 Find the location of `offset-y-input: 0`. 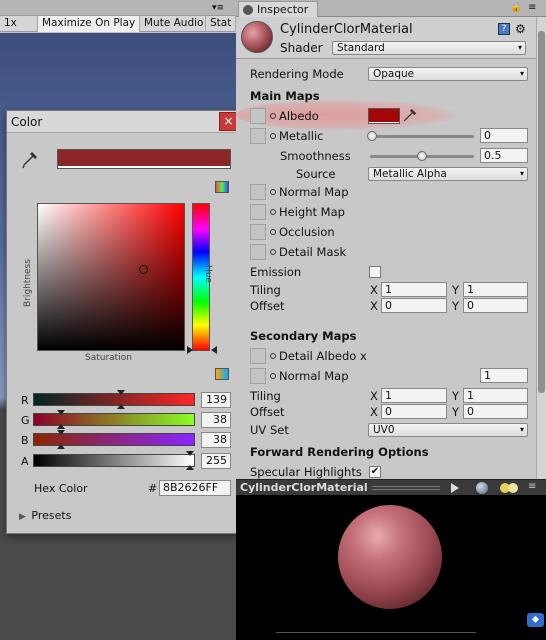

offset-y-input: 0 is located at coordinates (495, 305).